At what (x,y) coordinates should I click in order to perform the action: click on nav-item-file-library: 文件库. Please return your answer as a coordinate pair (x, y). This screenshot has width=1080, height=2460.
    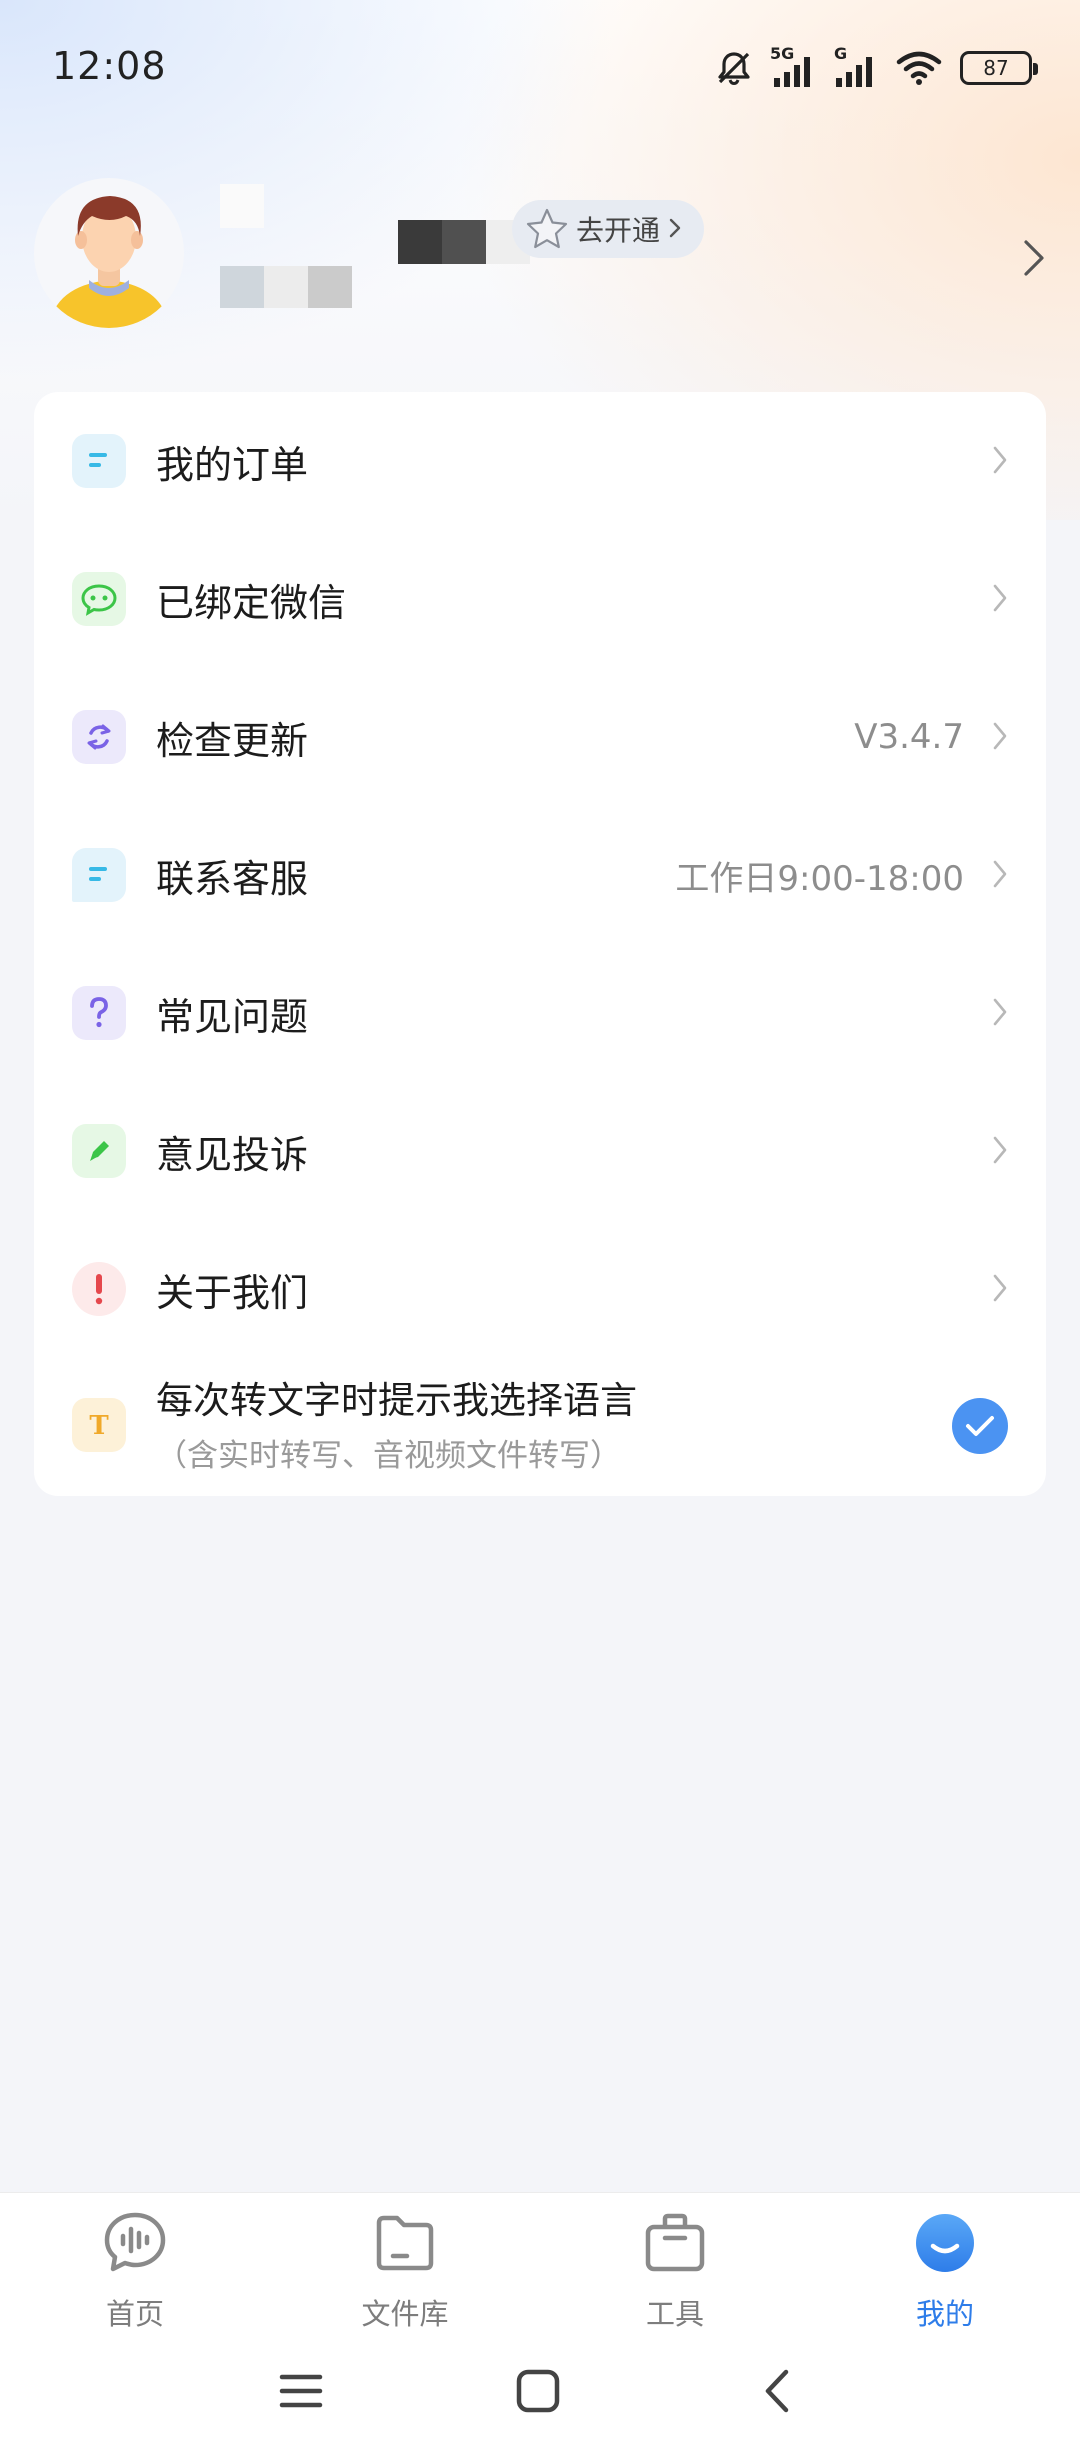
    Looking at the image, I should click on (405, 2271).